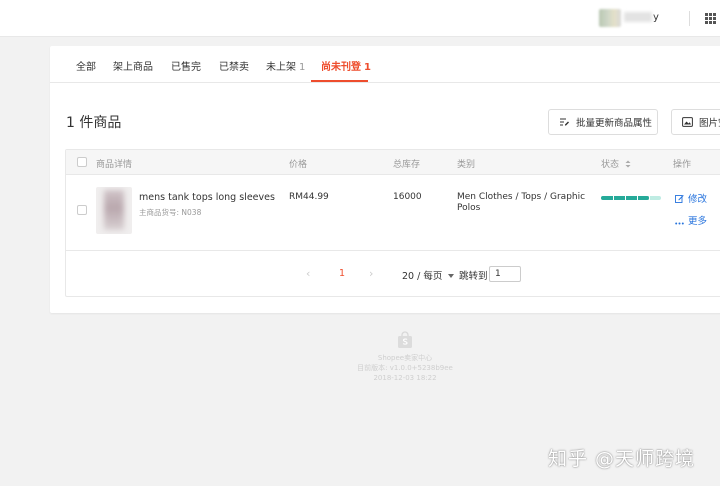 Image resolution: width=720 pixels, height=486 pixels. What do you see at coordinates (679, 223) in the screenshot?
I see `more-dots-icon` at bounding box center [679, 223].